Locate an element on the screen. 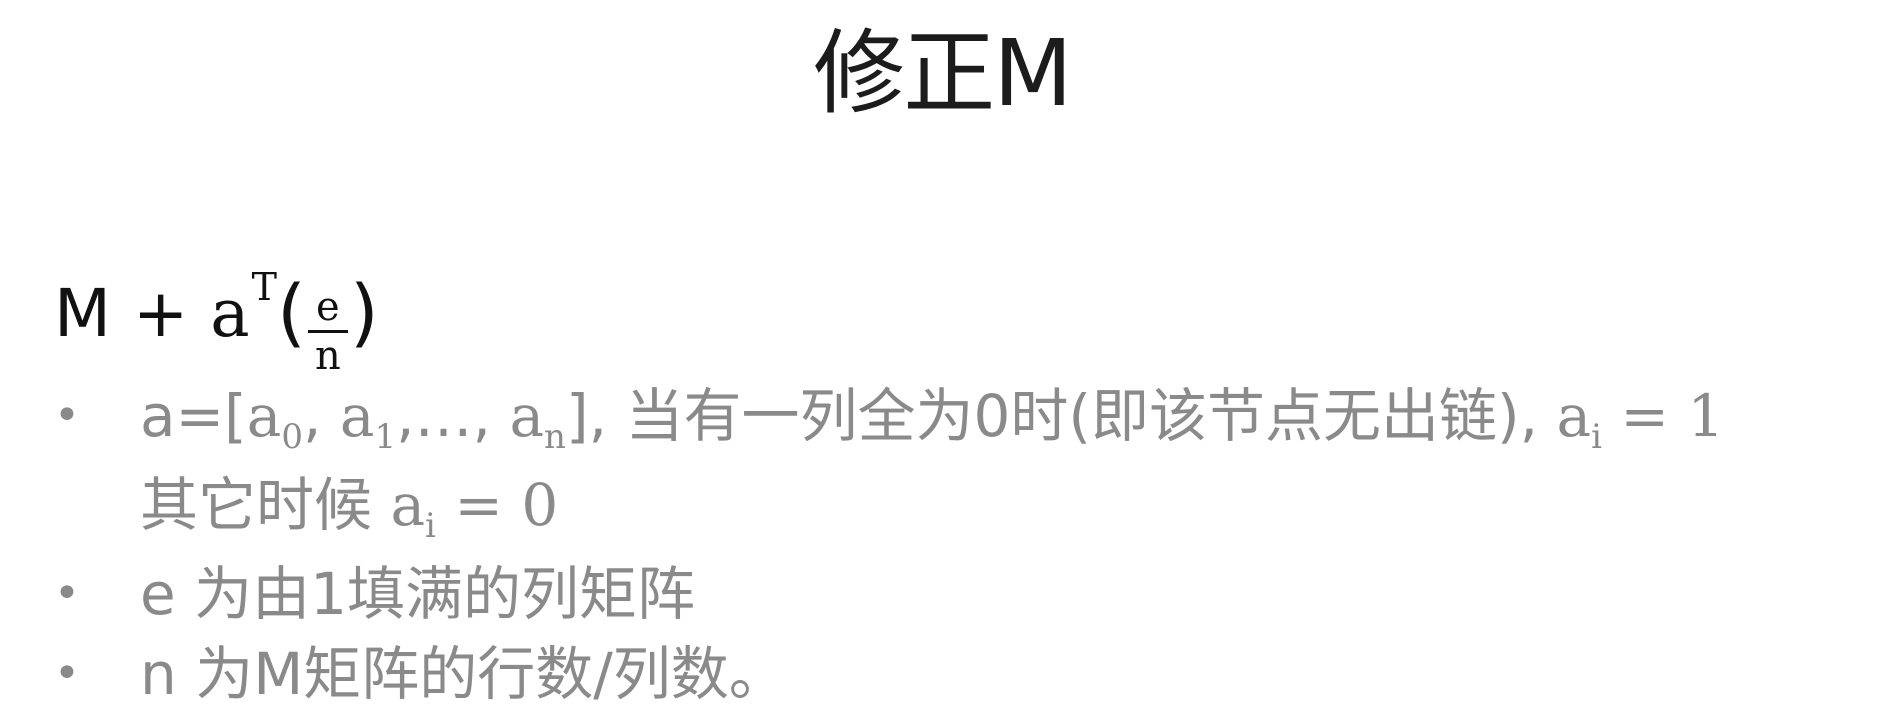 This screenshot has height=714, width=1884. an-base: a is located at coordinates (527, 416).